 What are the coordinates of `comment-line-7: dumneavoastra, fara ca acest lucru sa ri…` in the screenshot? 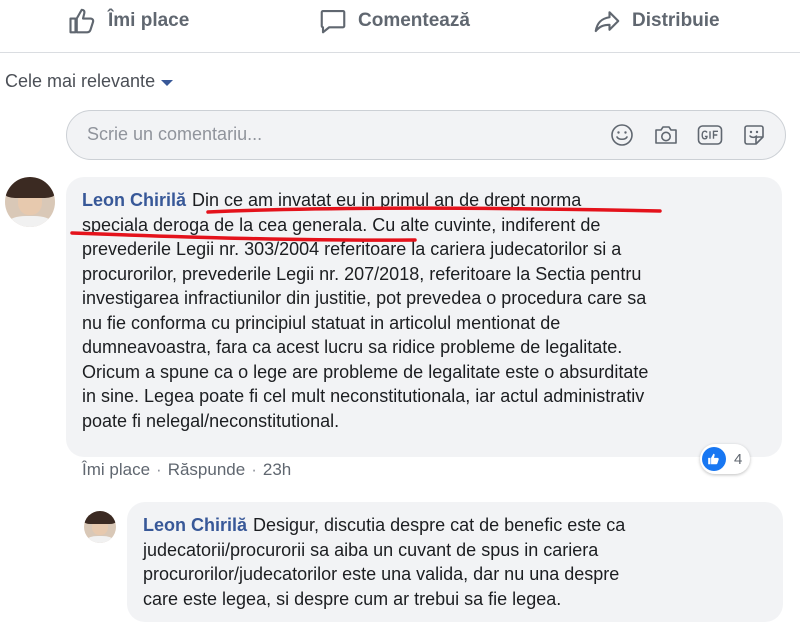 It's located at (352, 347).